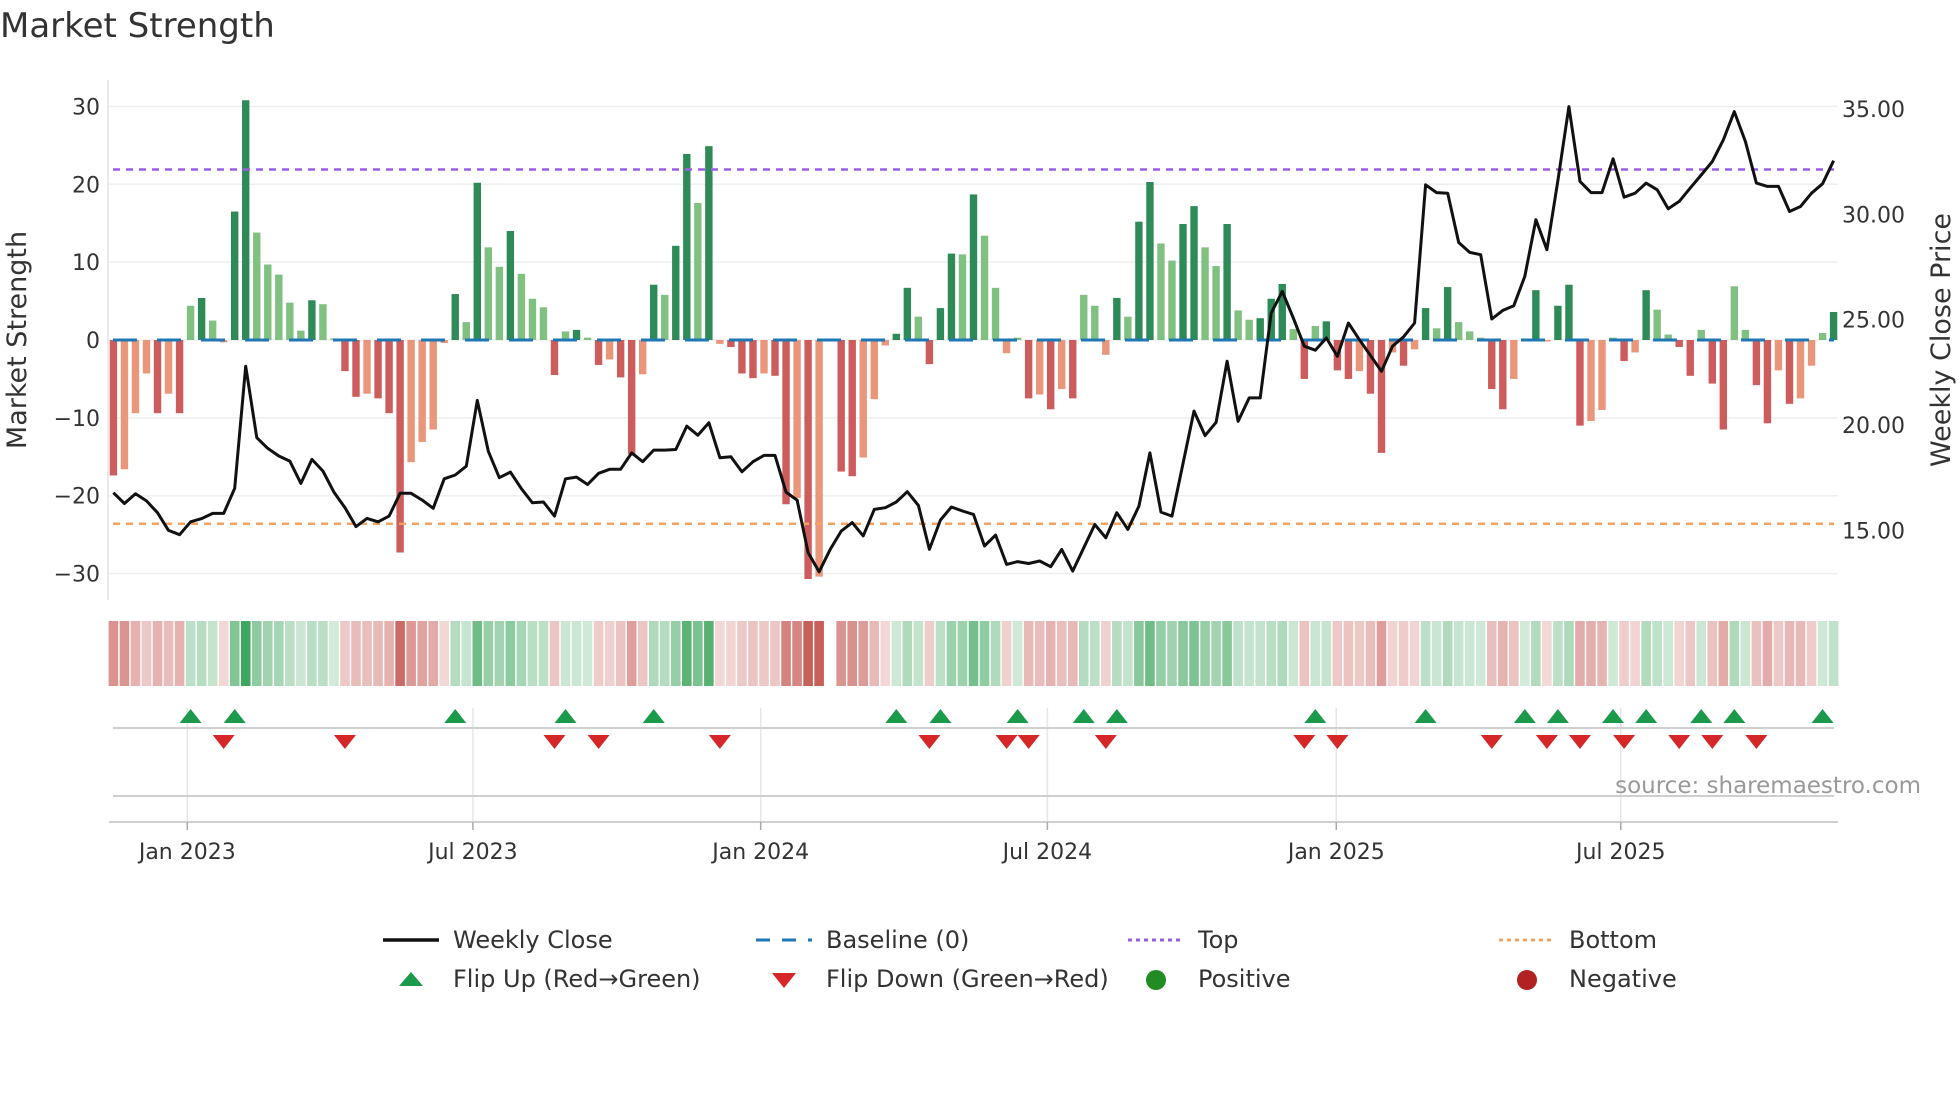 The height and width of the screenshot is (1102, 1960). Describe the element at coordinates (497, 940) in the screenshot. I see `legend-item-line: Weekly Close` at that location.